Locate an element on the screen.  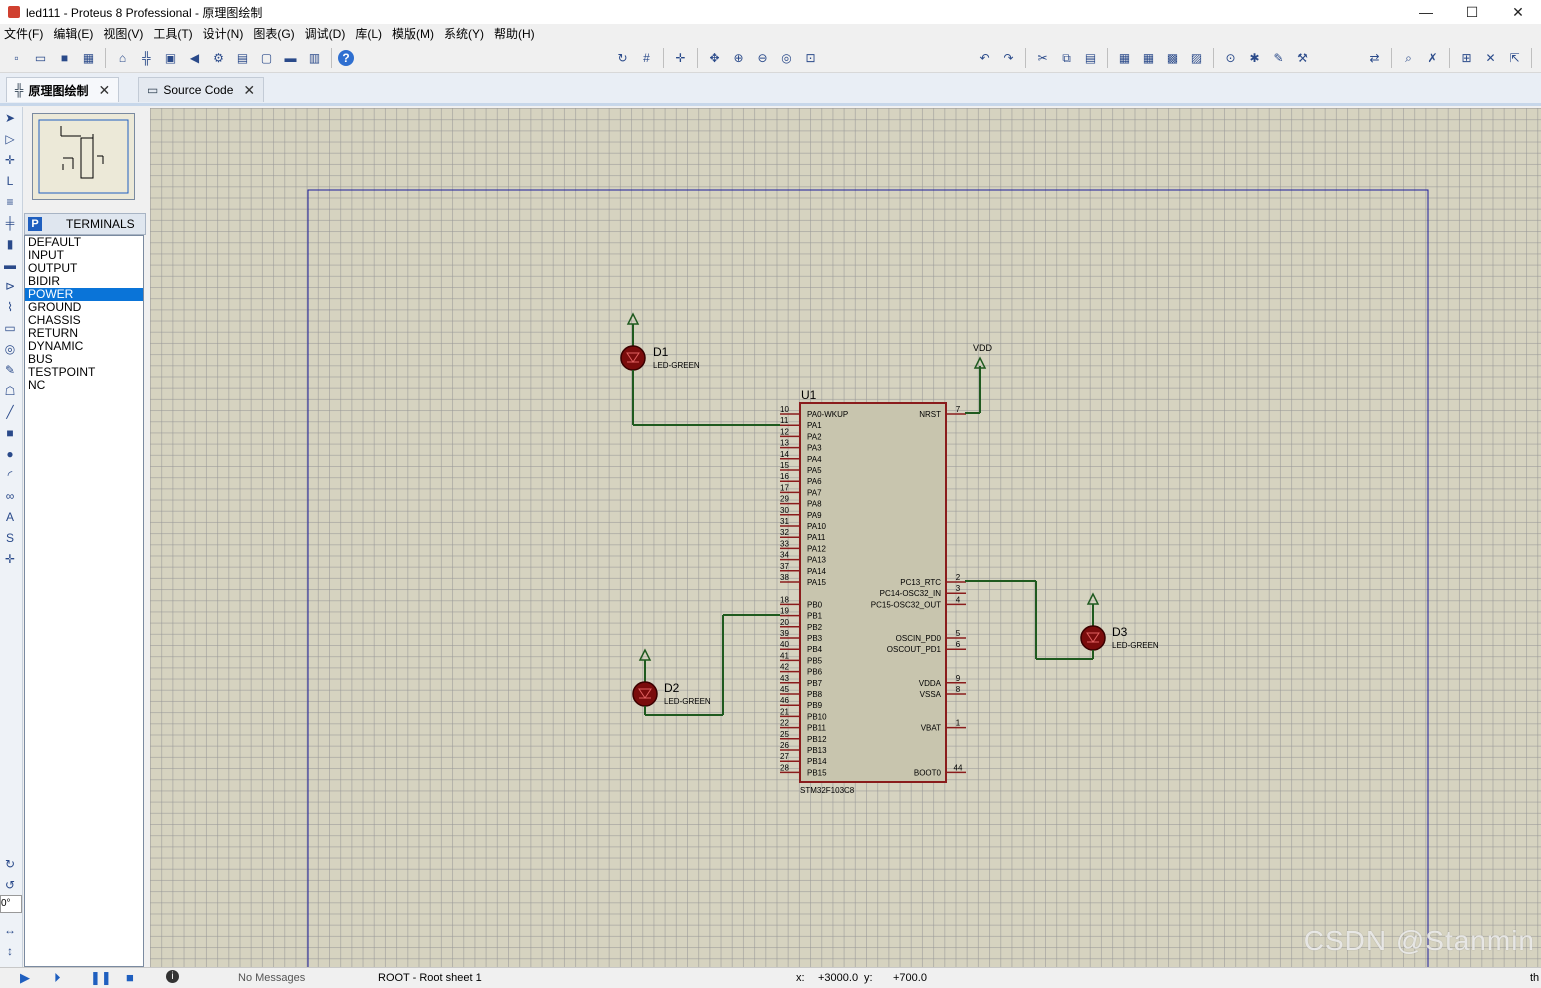
new-sheet-icon: ⊞ is located at coordinates (1466, 58).